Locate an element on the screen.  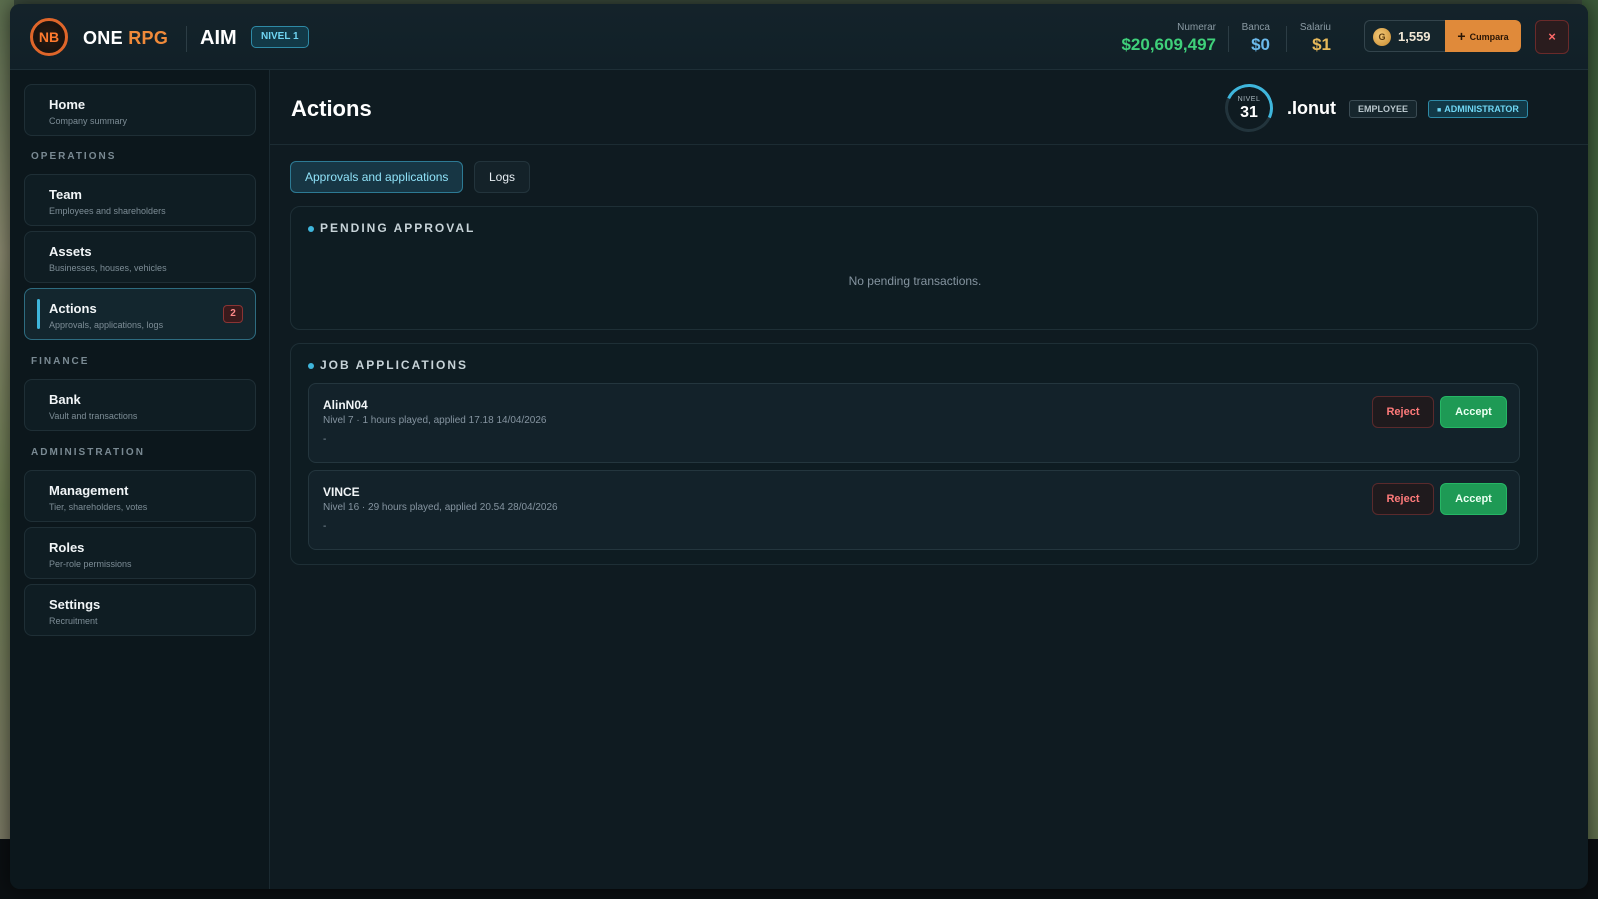
user-level-label: NIVEL is located at coordinates (1249, 99).